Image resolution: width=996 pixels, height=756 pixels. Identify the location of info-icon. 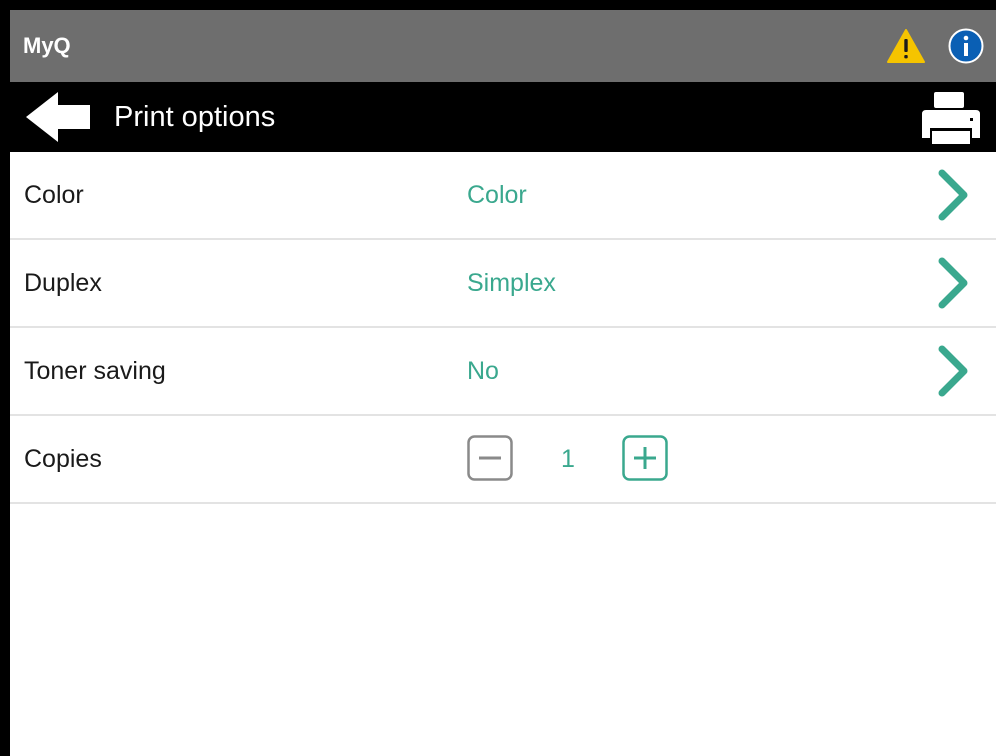
(966, 46).